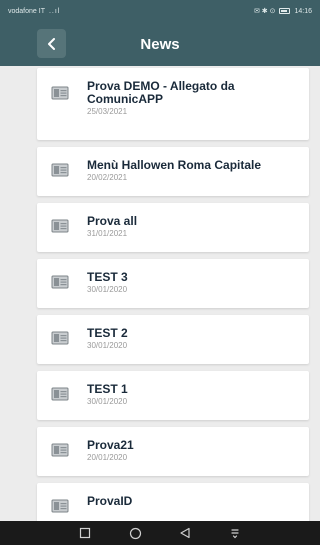  I want to click on news-title: Prova DEMO - Allegato da ComunicAPP, so click(161, 92).